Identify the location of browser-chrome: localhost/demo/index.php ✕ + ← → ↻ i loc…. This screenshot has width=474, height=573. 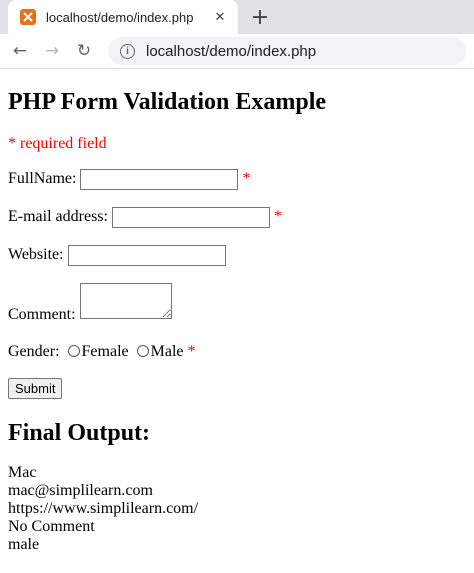
(237, 34).